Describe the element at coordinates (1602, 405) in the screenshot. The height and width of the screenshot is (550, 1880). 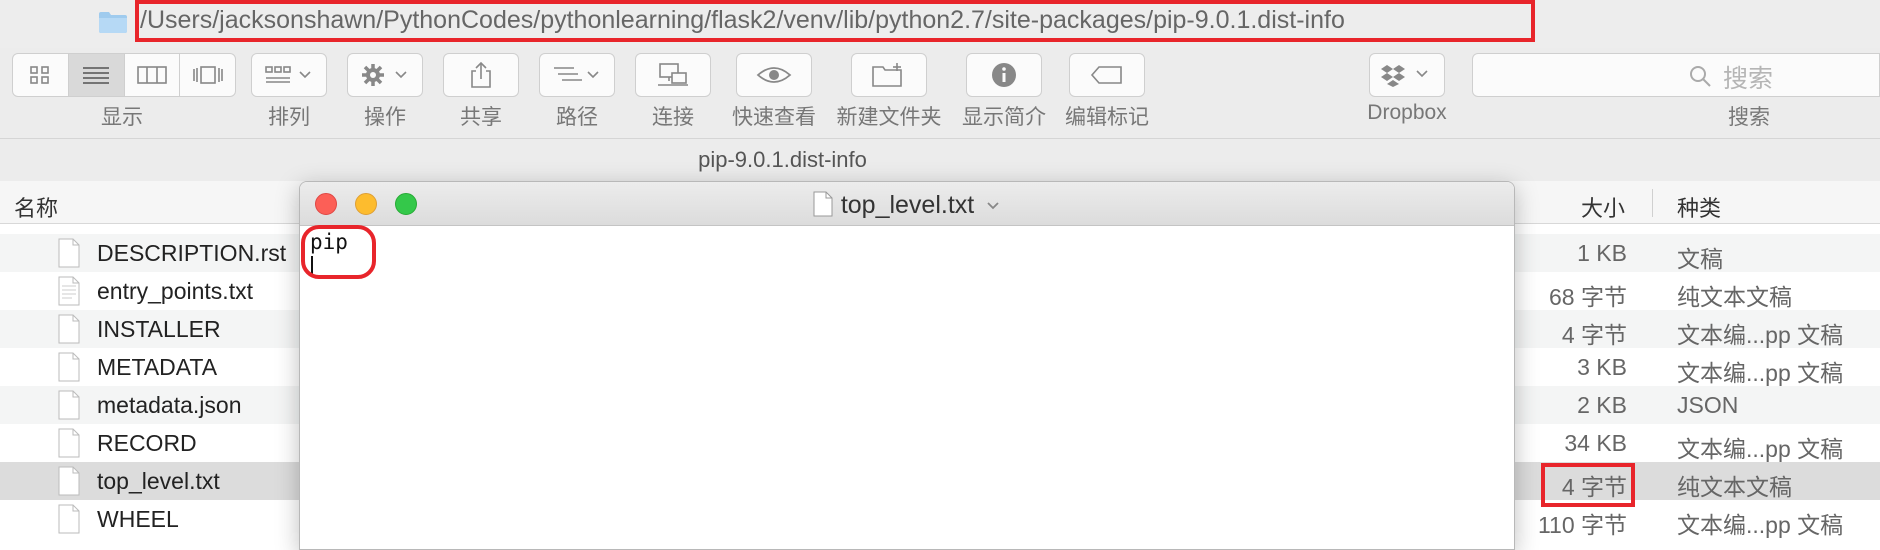
I see `file-size: 2 KB` at that location.